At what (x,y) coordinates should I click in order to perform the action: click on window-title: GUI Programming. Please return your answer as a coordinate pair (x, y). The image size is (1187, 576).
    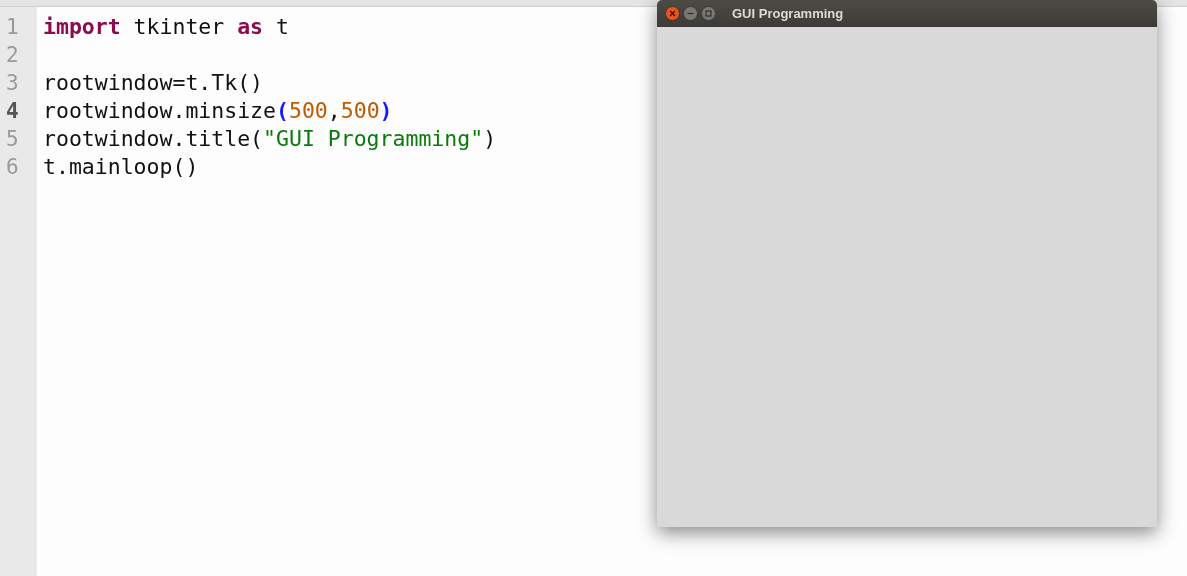
    Looking at the image, I should click on (788, 13).